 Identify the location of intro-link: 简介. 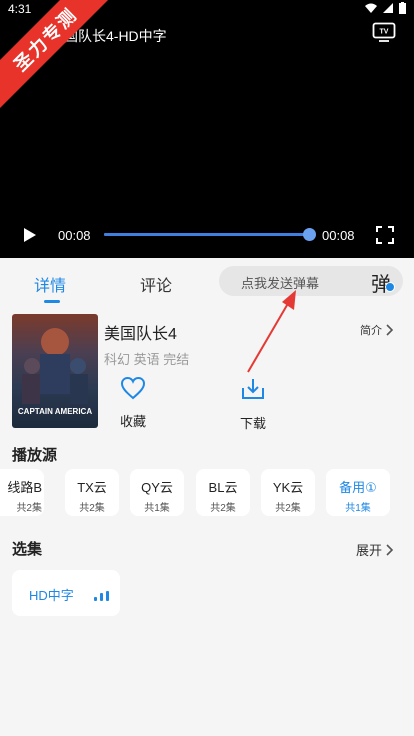
(377, 330).